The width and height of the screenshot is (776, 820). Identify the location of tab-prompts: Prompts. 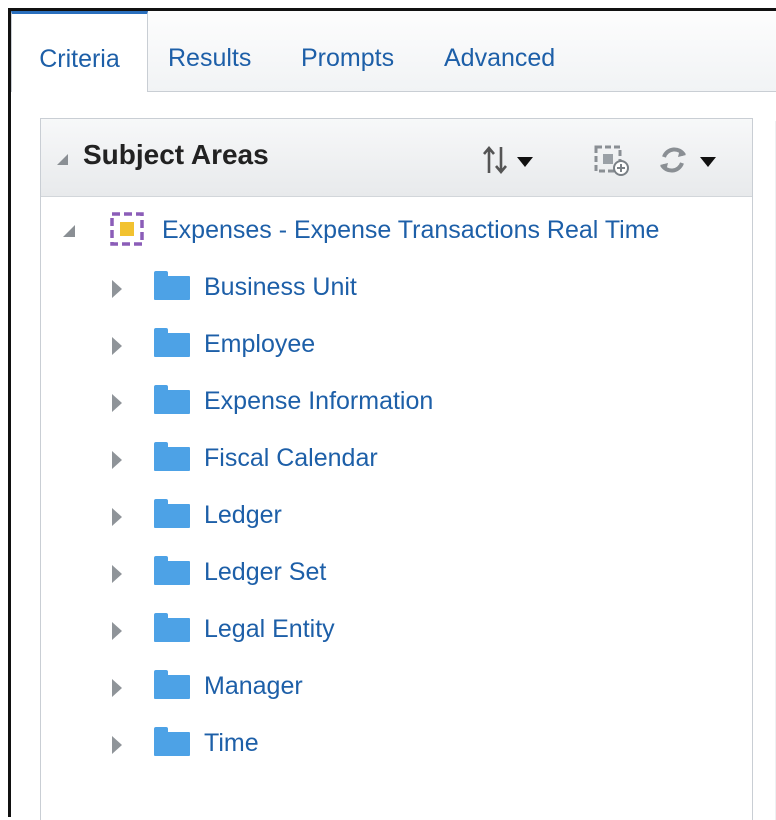
(347, 51).